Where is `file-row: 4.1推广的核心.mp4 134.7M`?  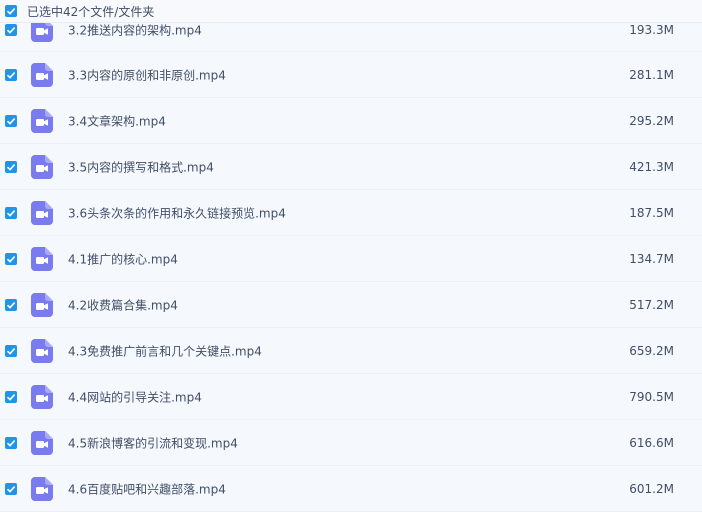
file-row: 4.1推广的核心.mp4 134.7M is located at coordinates (351, 259).